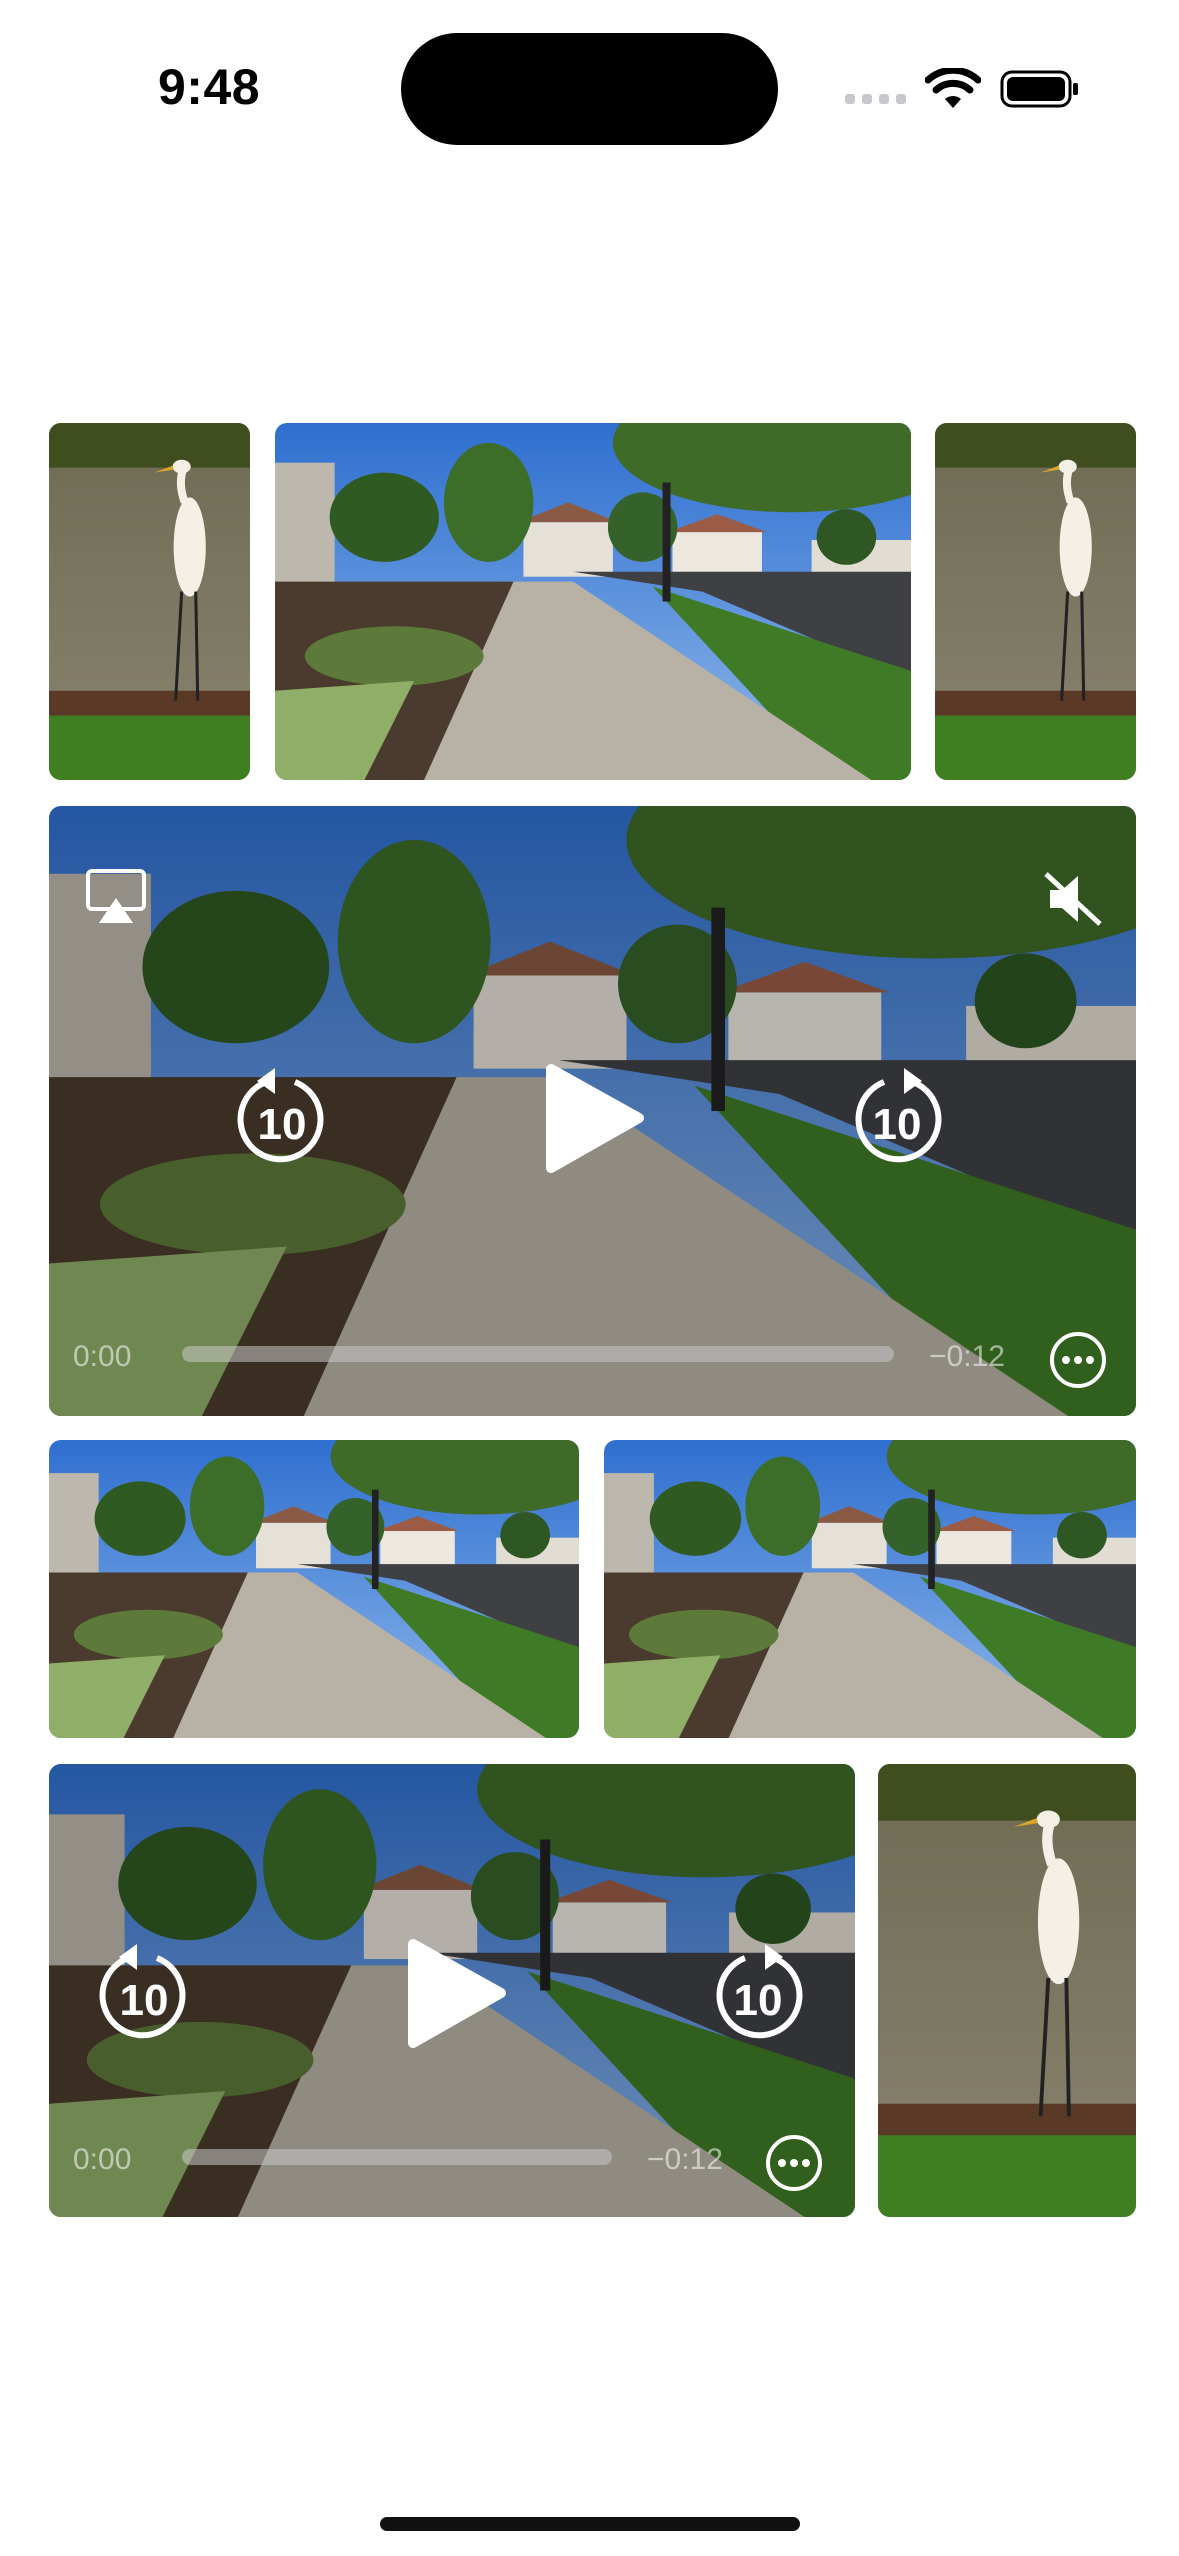 This screenshot has height=2556, width=1179. What do you see at coordinates (1039, 89) in the screenshot?
I see `battery-icon` at bounding box center [1039, 89].